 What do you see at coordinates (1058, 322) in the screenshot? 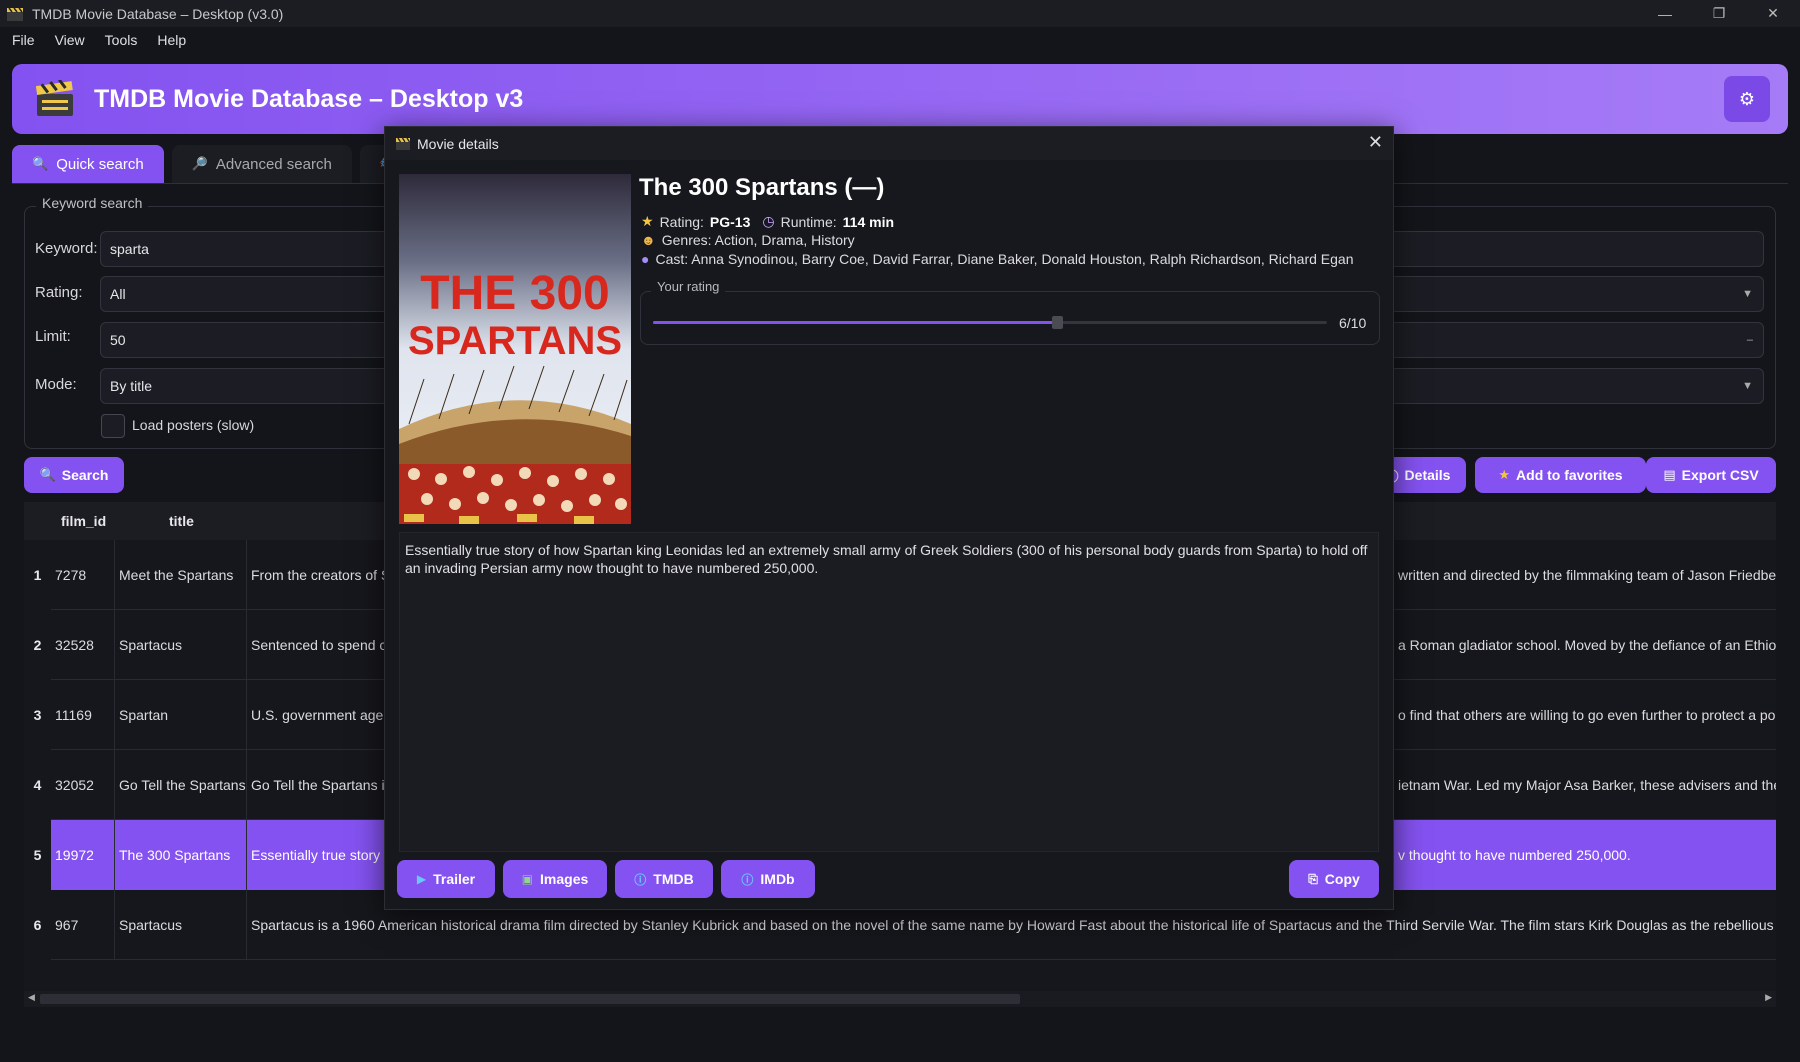
I see `slider-handle` at bounding box center [1058, 322].